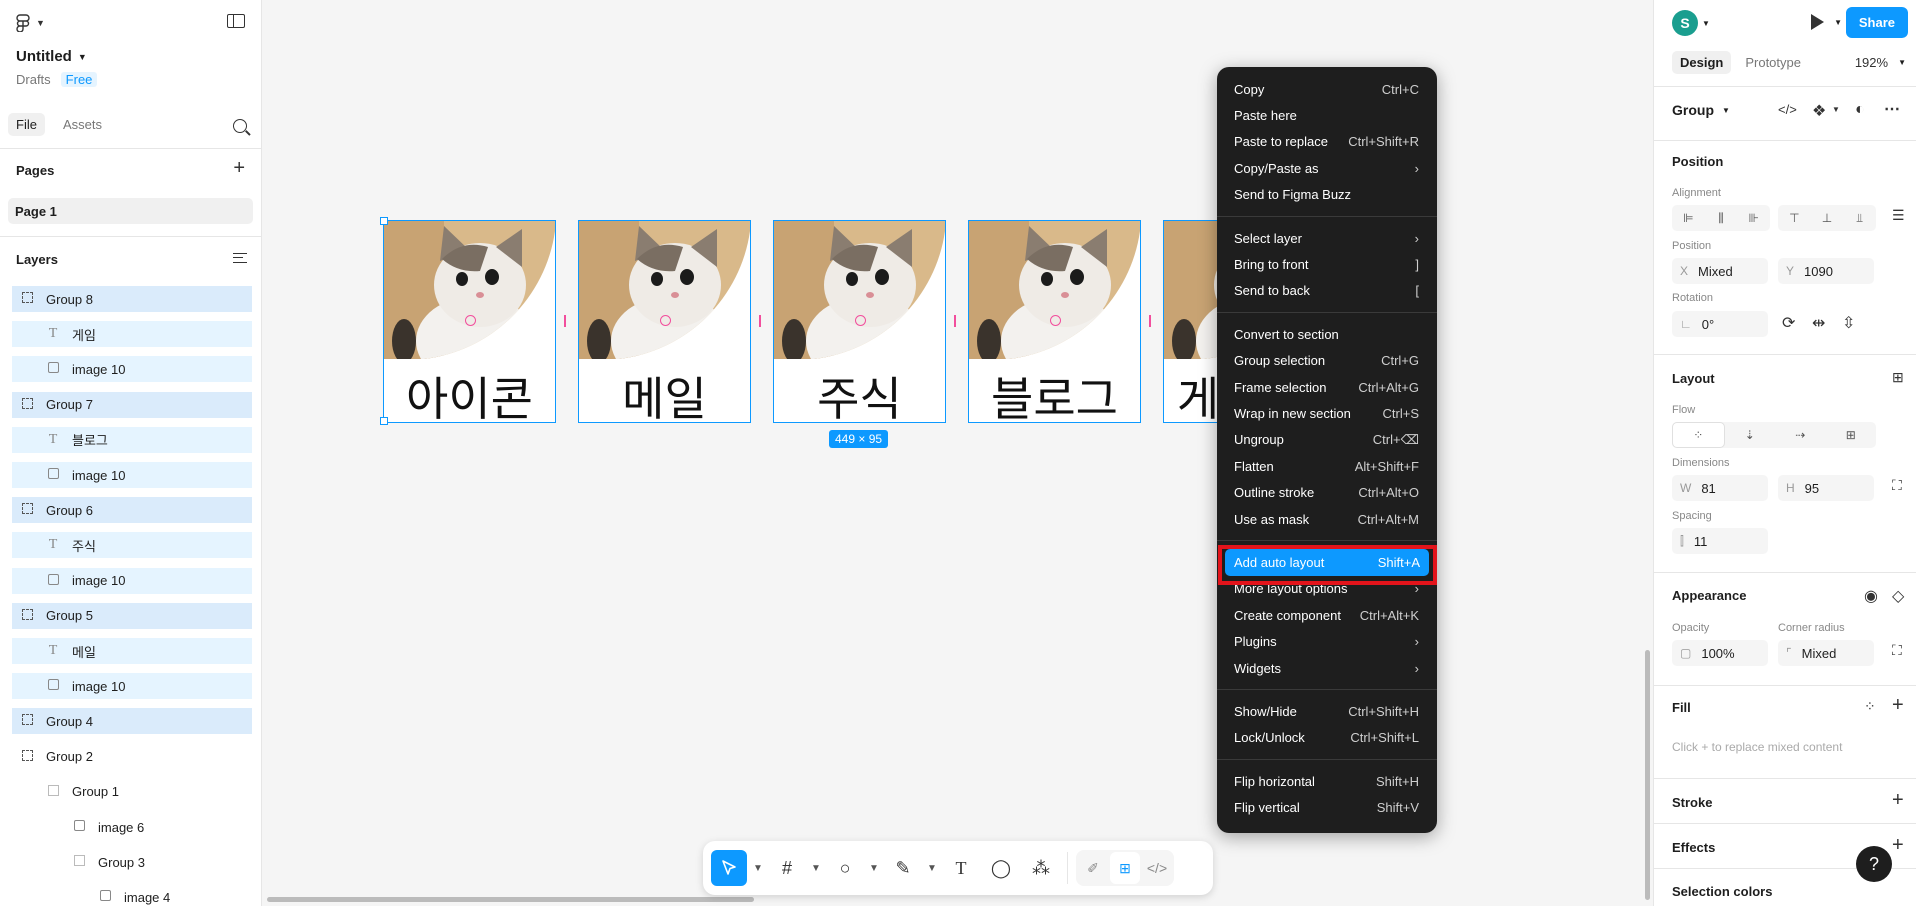 This screenshot has height=906, width=1916. Describe the element at coordinates (1323, 492) in the screenshot. I see `menu-item: Outline stroke Ctrl+Alt+O` at that location.